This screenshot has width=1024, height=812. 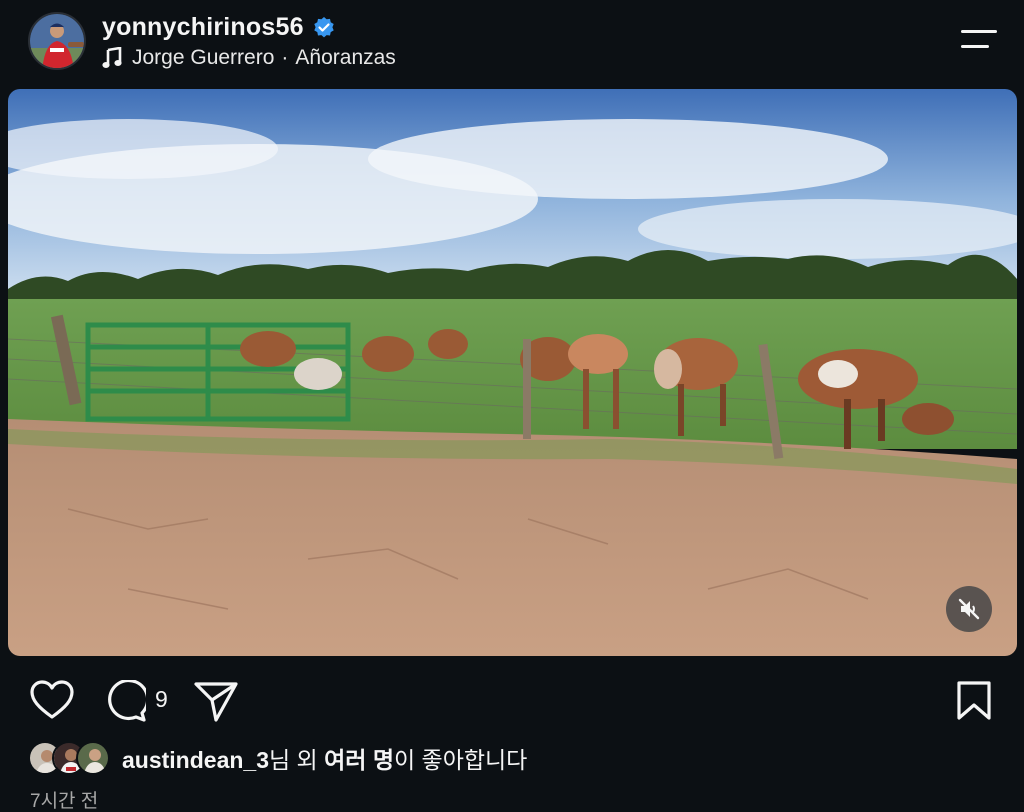 I want to click on comment-icon, so click(x=129, y=700).